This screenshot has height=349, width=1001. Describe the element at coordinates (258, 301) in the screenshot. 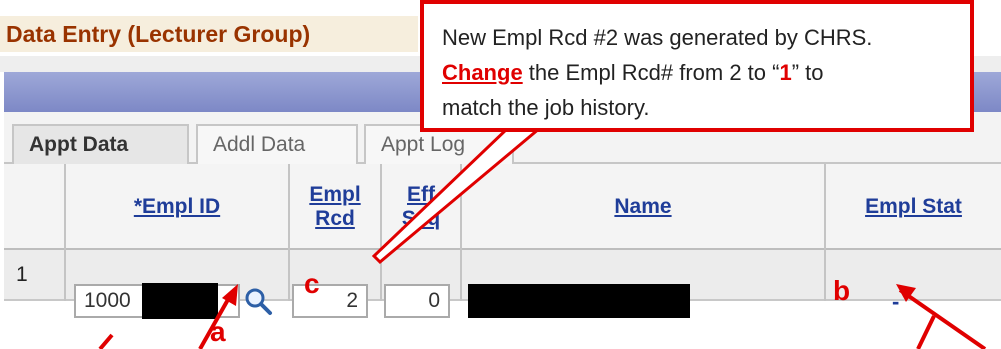

I see `magnifier-icon` at that location.